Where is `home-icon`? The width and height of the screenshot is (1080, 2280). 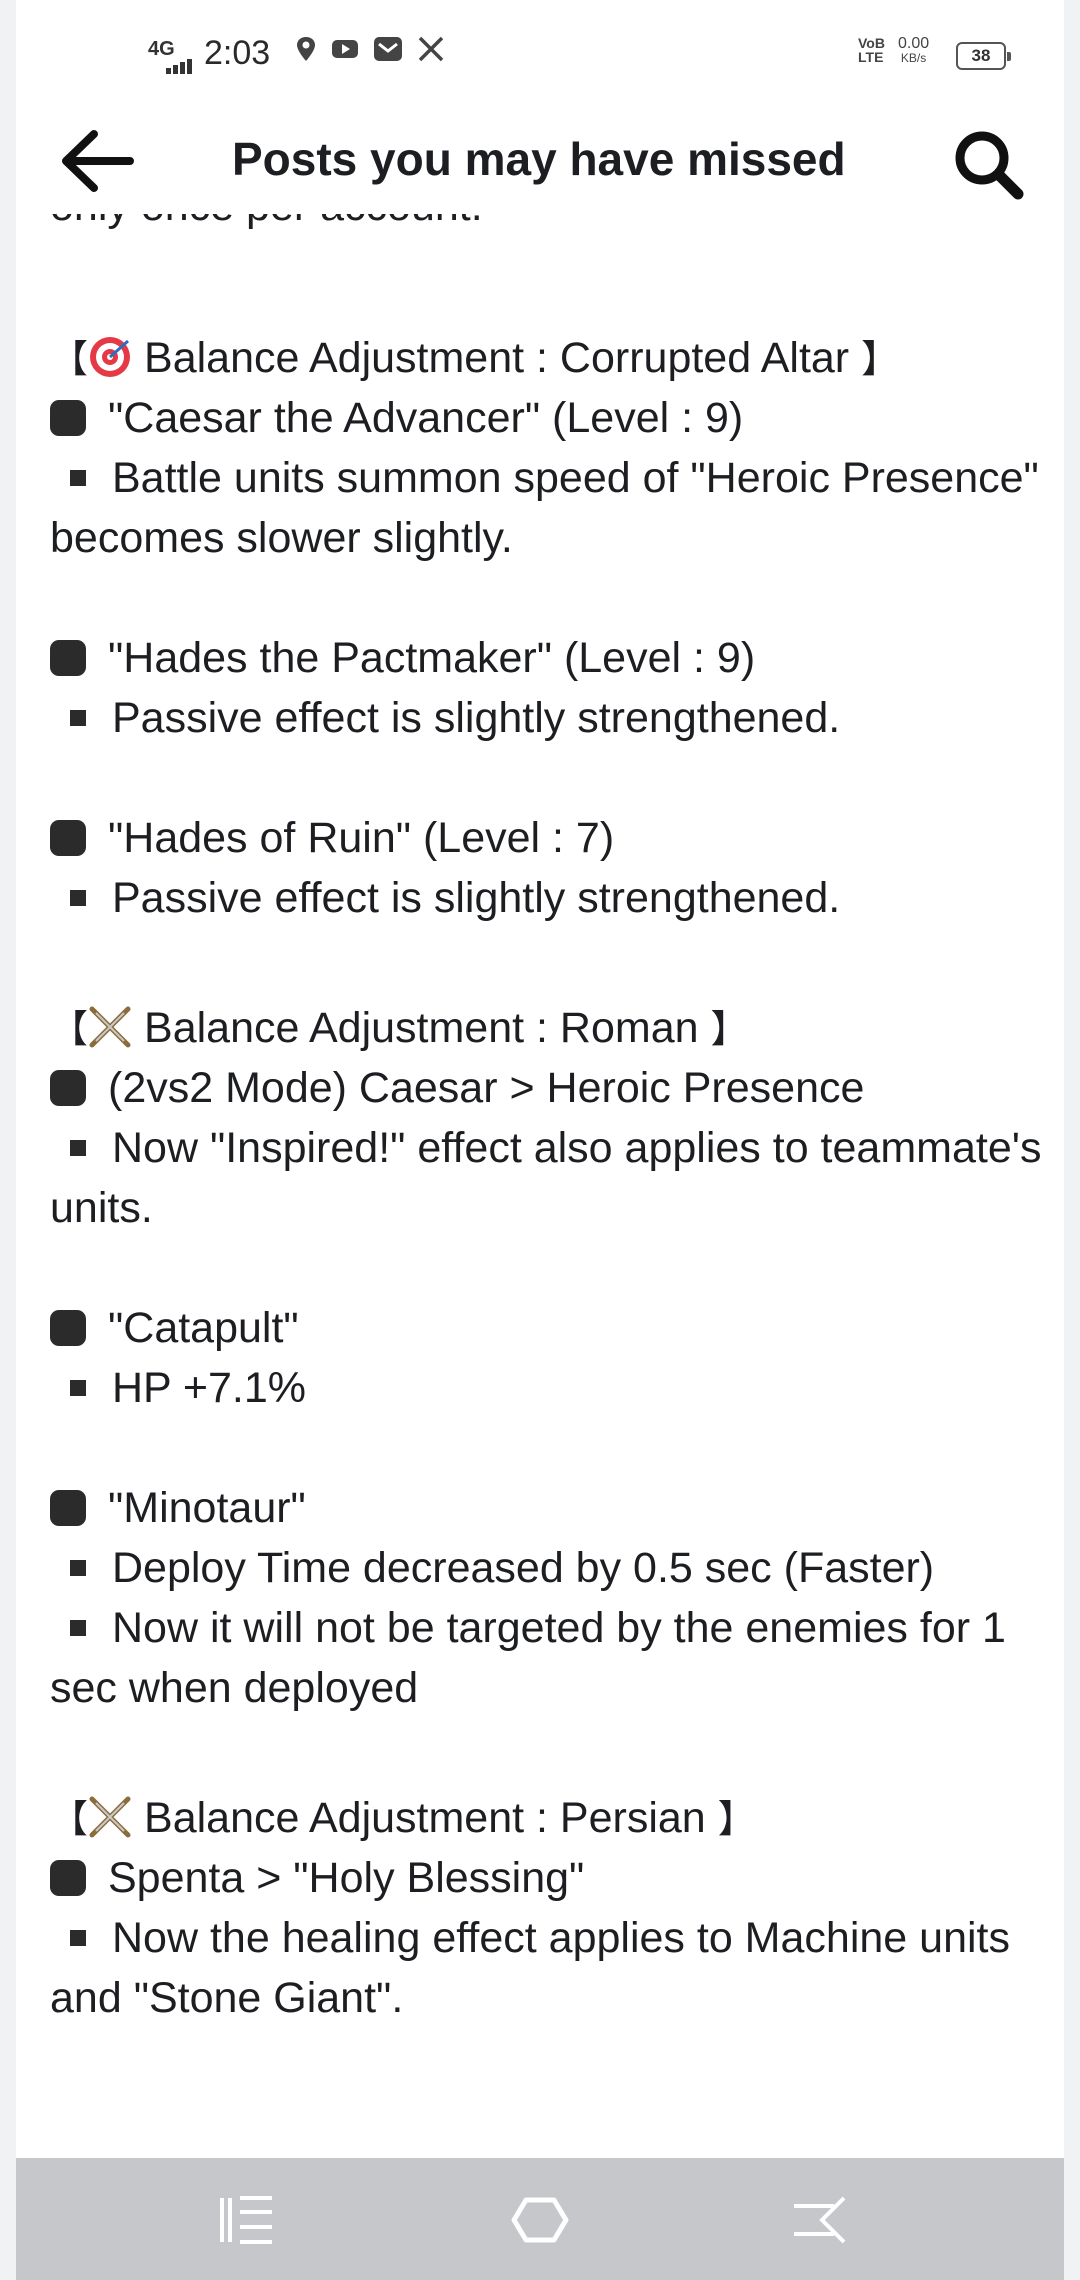
home-icon is located at coordinates (540, 2220).